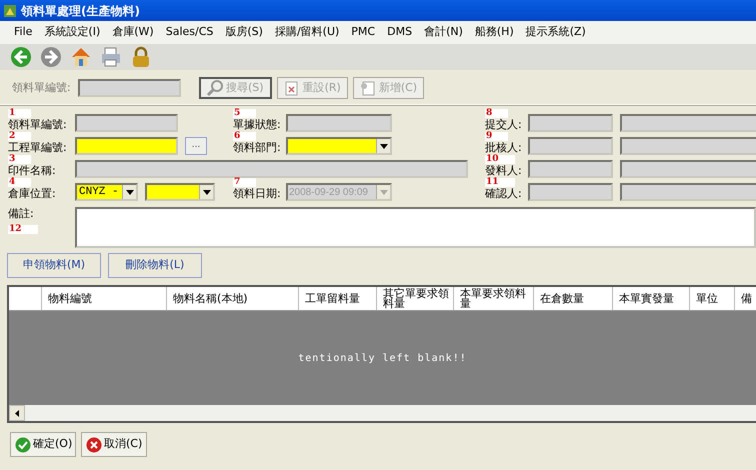 This screenshot has height=470, width=756. What do you see at coordinates (415, 227) in the screenshot?
I see `remarks-field` at bounding box center [415, 227].